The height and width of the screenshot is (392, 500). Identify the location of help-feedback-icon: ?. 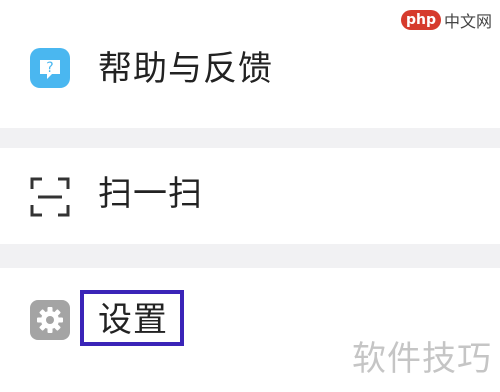
(50, 68).